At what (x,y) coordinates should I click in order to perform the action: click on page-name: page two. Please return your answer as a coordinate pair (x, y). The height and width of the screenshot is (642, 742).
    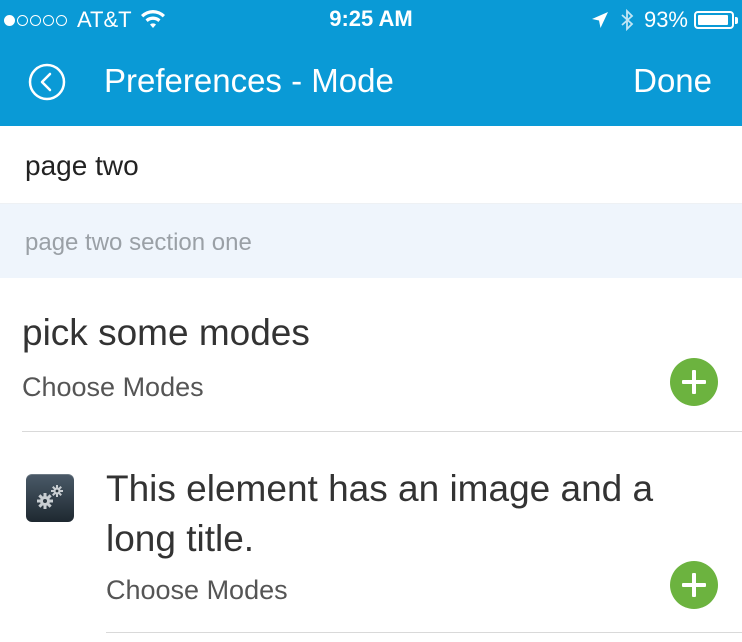
    Looking at the image, I should click on (82, 165).